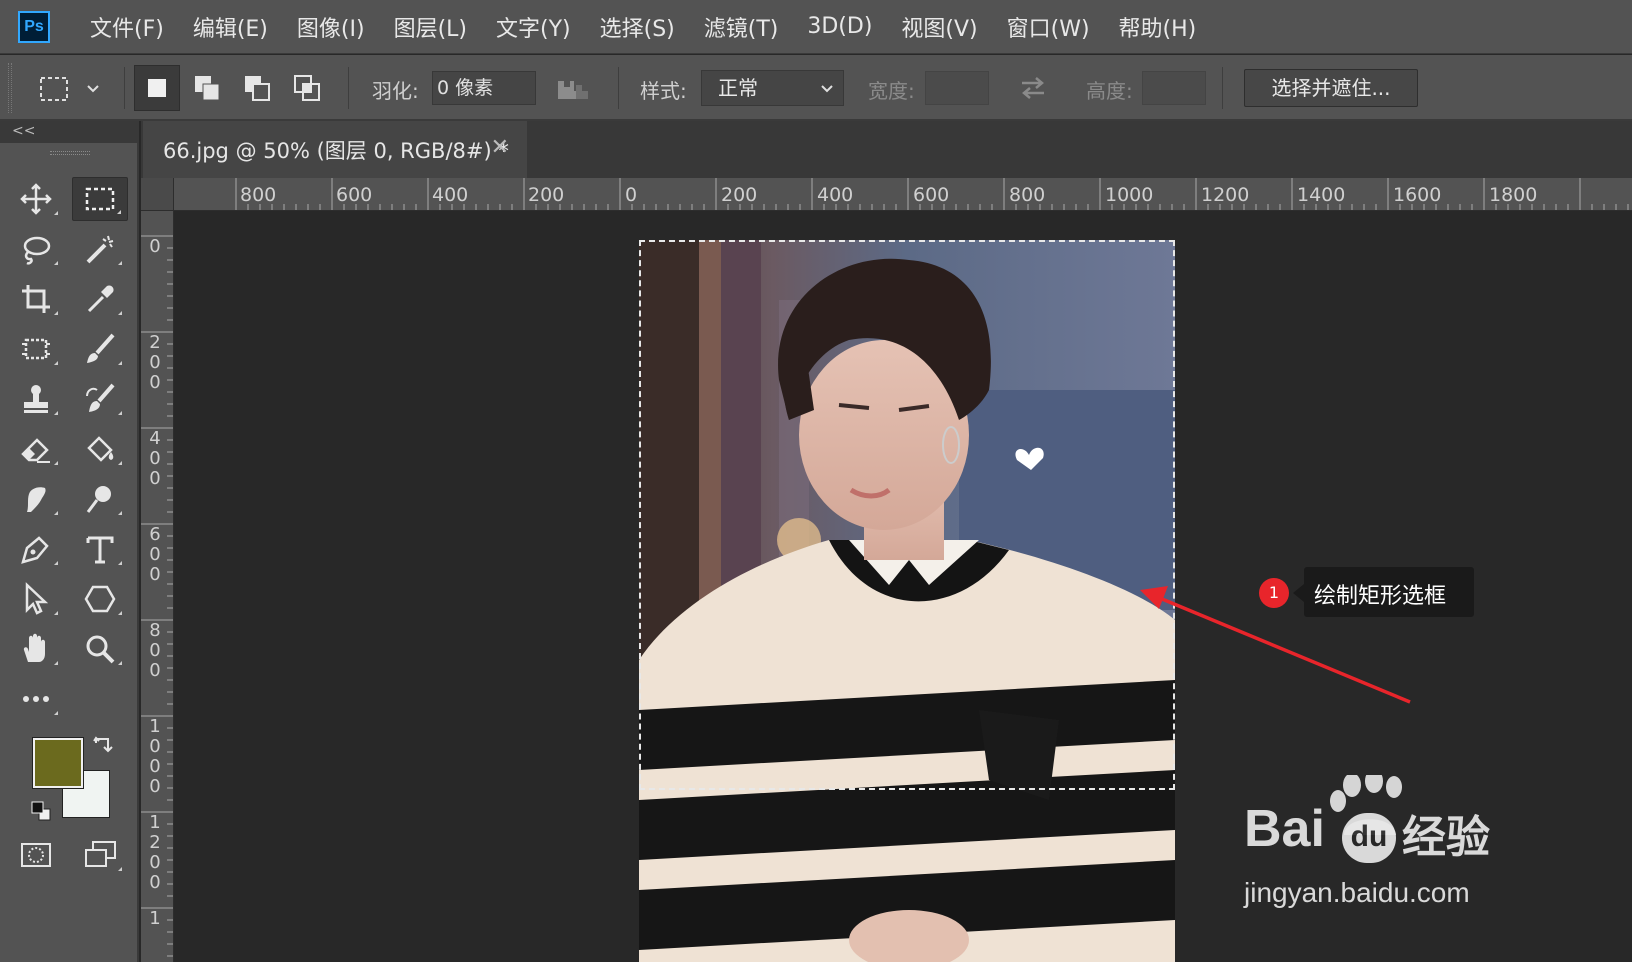  What do you see at coordinates (1174, 88) in the screenshot?
I see `height-input` at bounding box center [1174, 88].